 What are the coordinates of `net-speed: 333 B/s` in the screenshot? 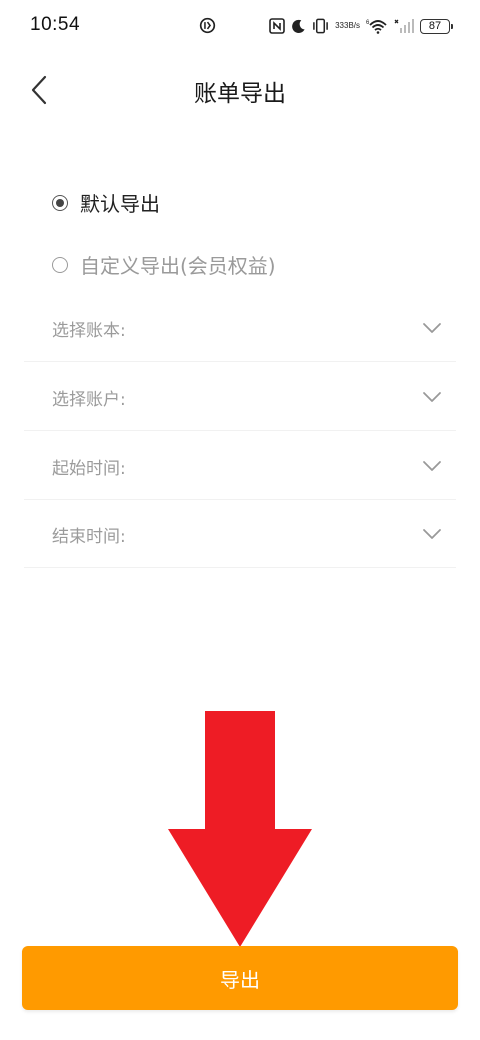 It's located at (347, 26).